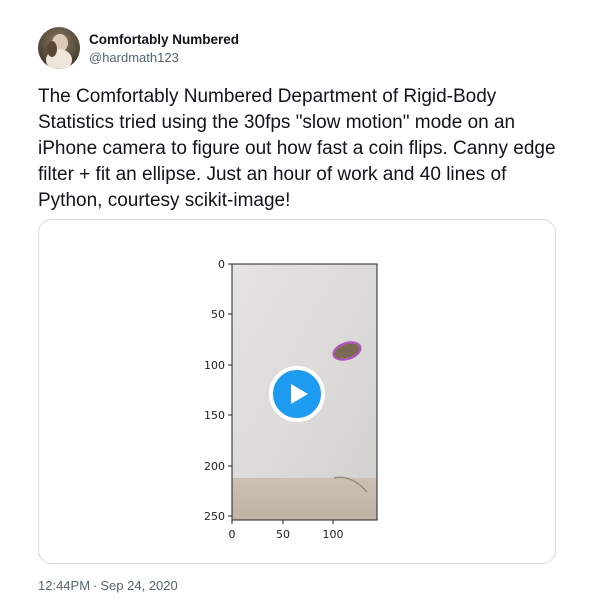 The image size is (600, 613). What do you see at coordinates (164, 40) in the screenshot?
I see `author-display-name: Comfortably Numbered` at bounding box center [164, 40].